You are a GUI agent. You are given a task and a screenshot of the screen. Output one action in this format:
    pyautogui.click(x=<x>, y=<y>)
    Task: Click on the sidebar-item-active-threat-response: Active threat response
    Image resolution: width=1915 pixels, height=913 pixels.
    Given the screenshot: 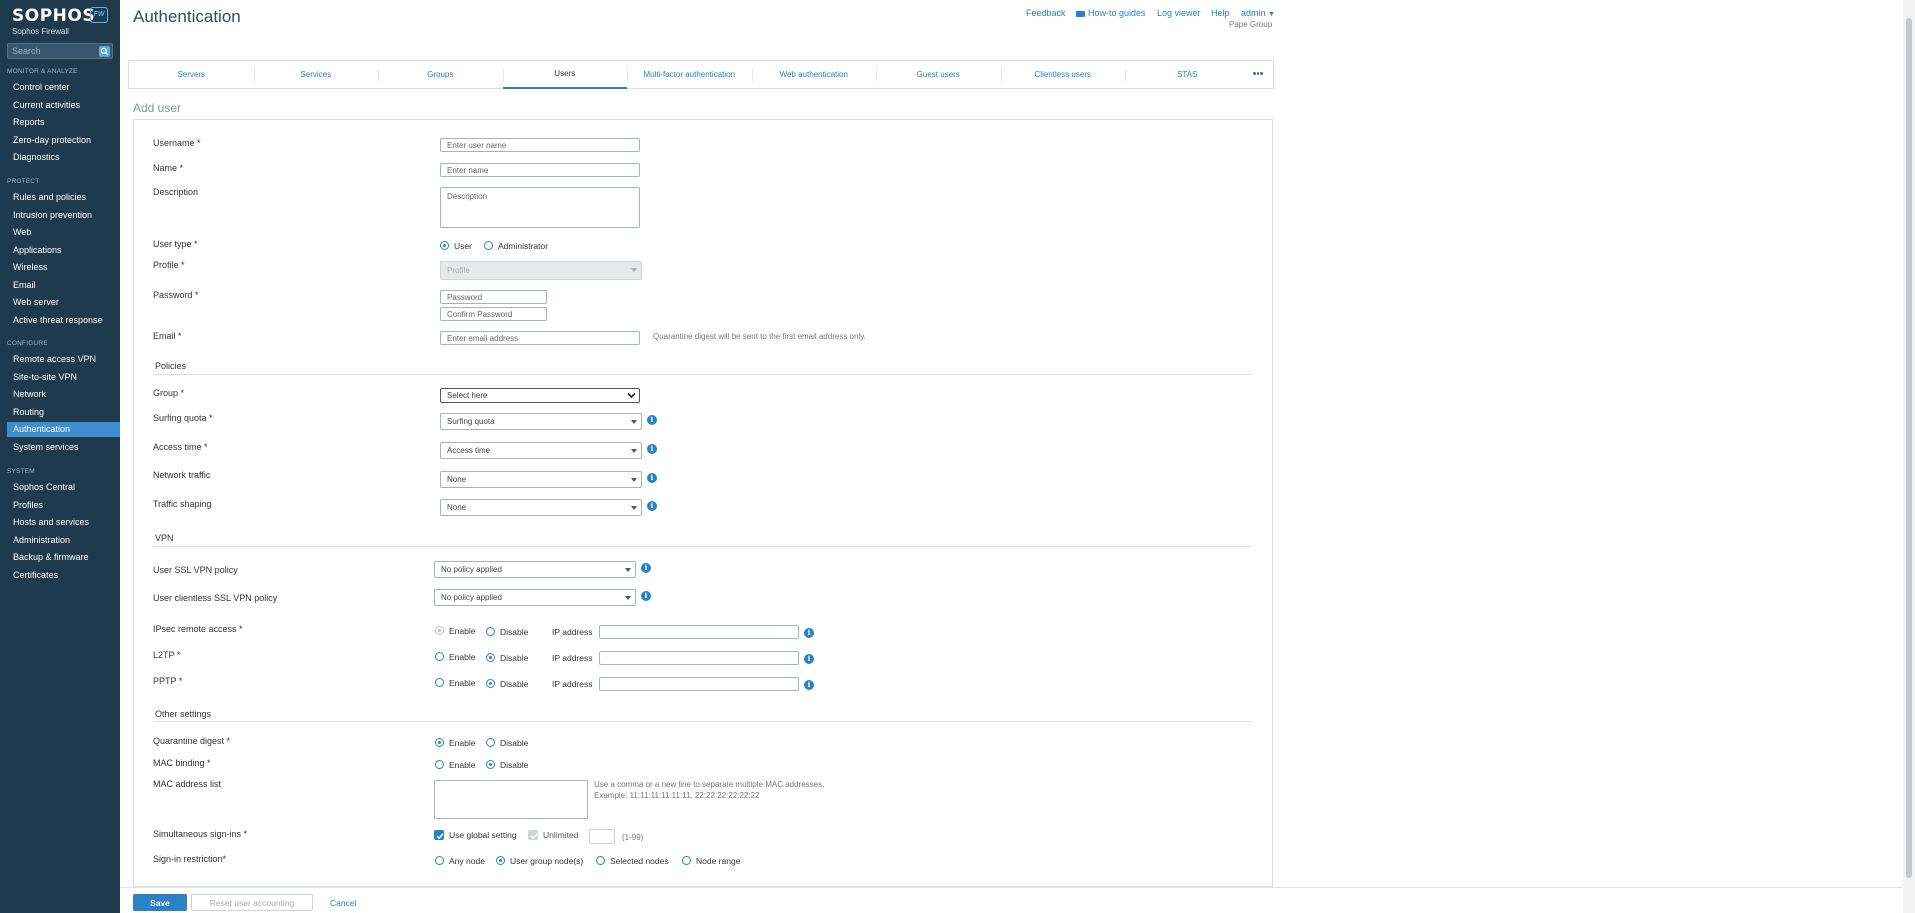 What is the action you would take?
    pyautogui.click(x=63, y=320)
    